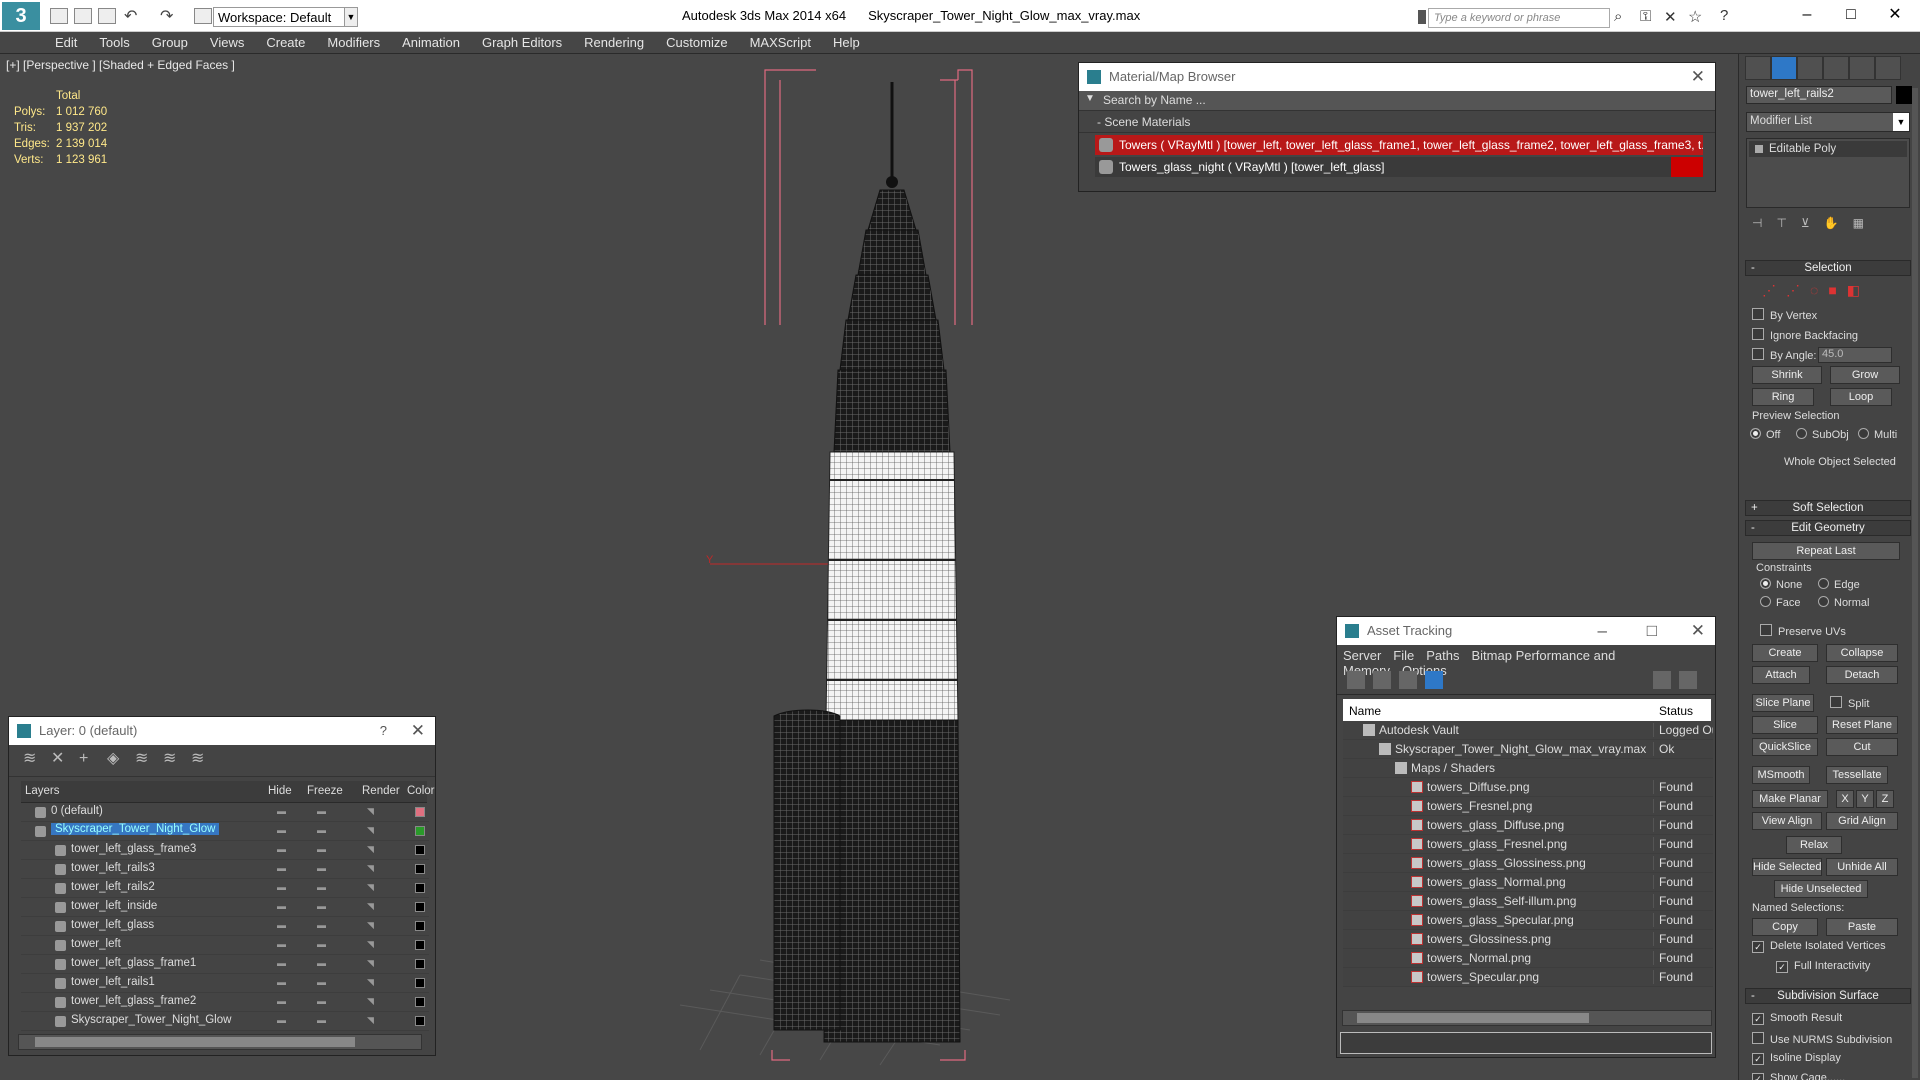 This screenshot has width=1920, height=1080. What do you see at coordinates (115, 759) in the screenshot?
I see `select-in-layer-icon: ◈` at bounding box center [115, 759].